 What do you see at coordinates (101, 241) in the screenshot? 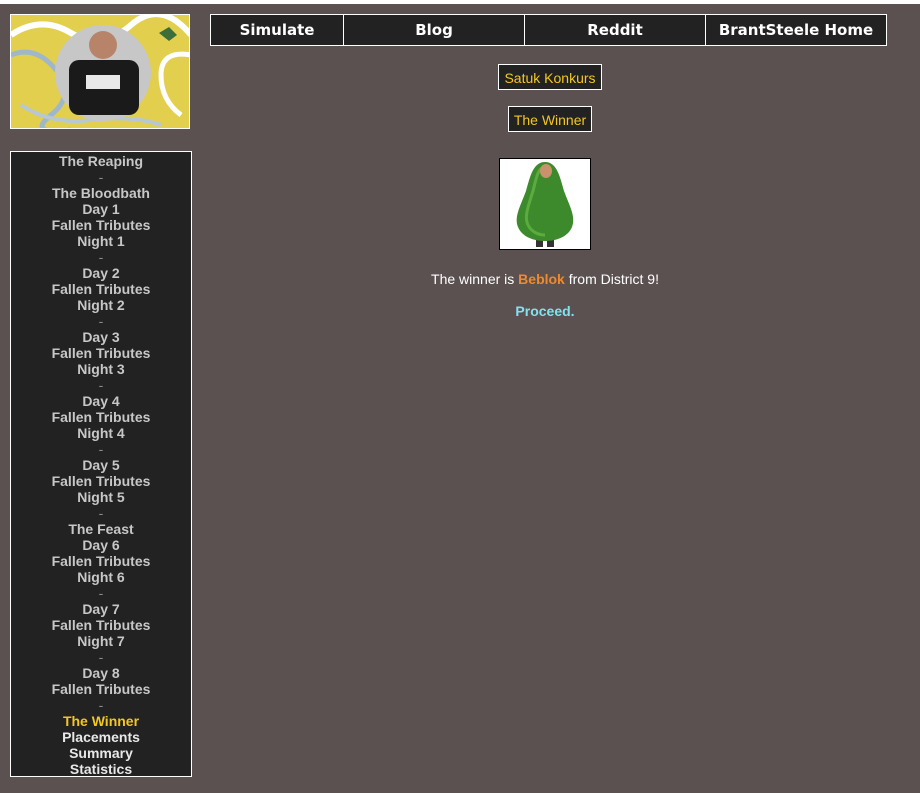
I see `sidebar-item-night-1: Night 1` at bounding box center [101, 241].